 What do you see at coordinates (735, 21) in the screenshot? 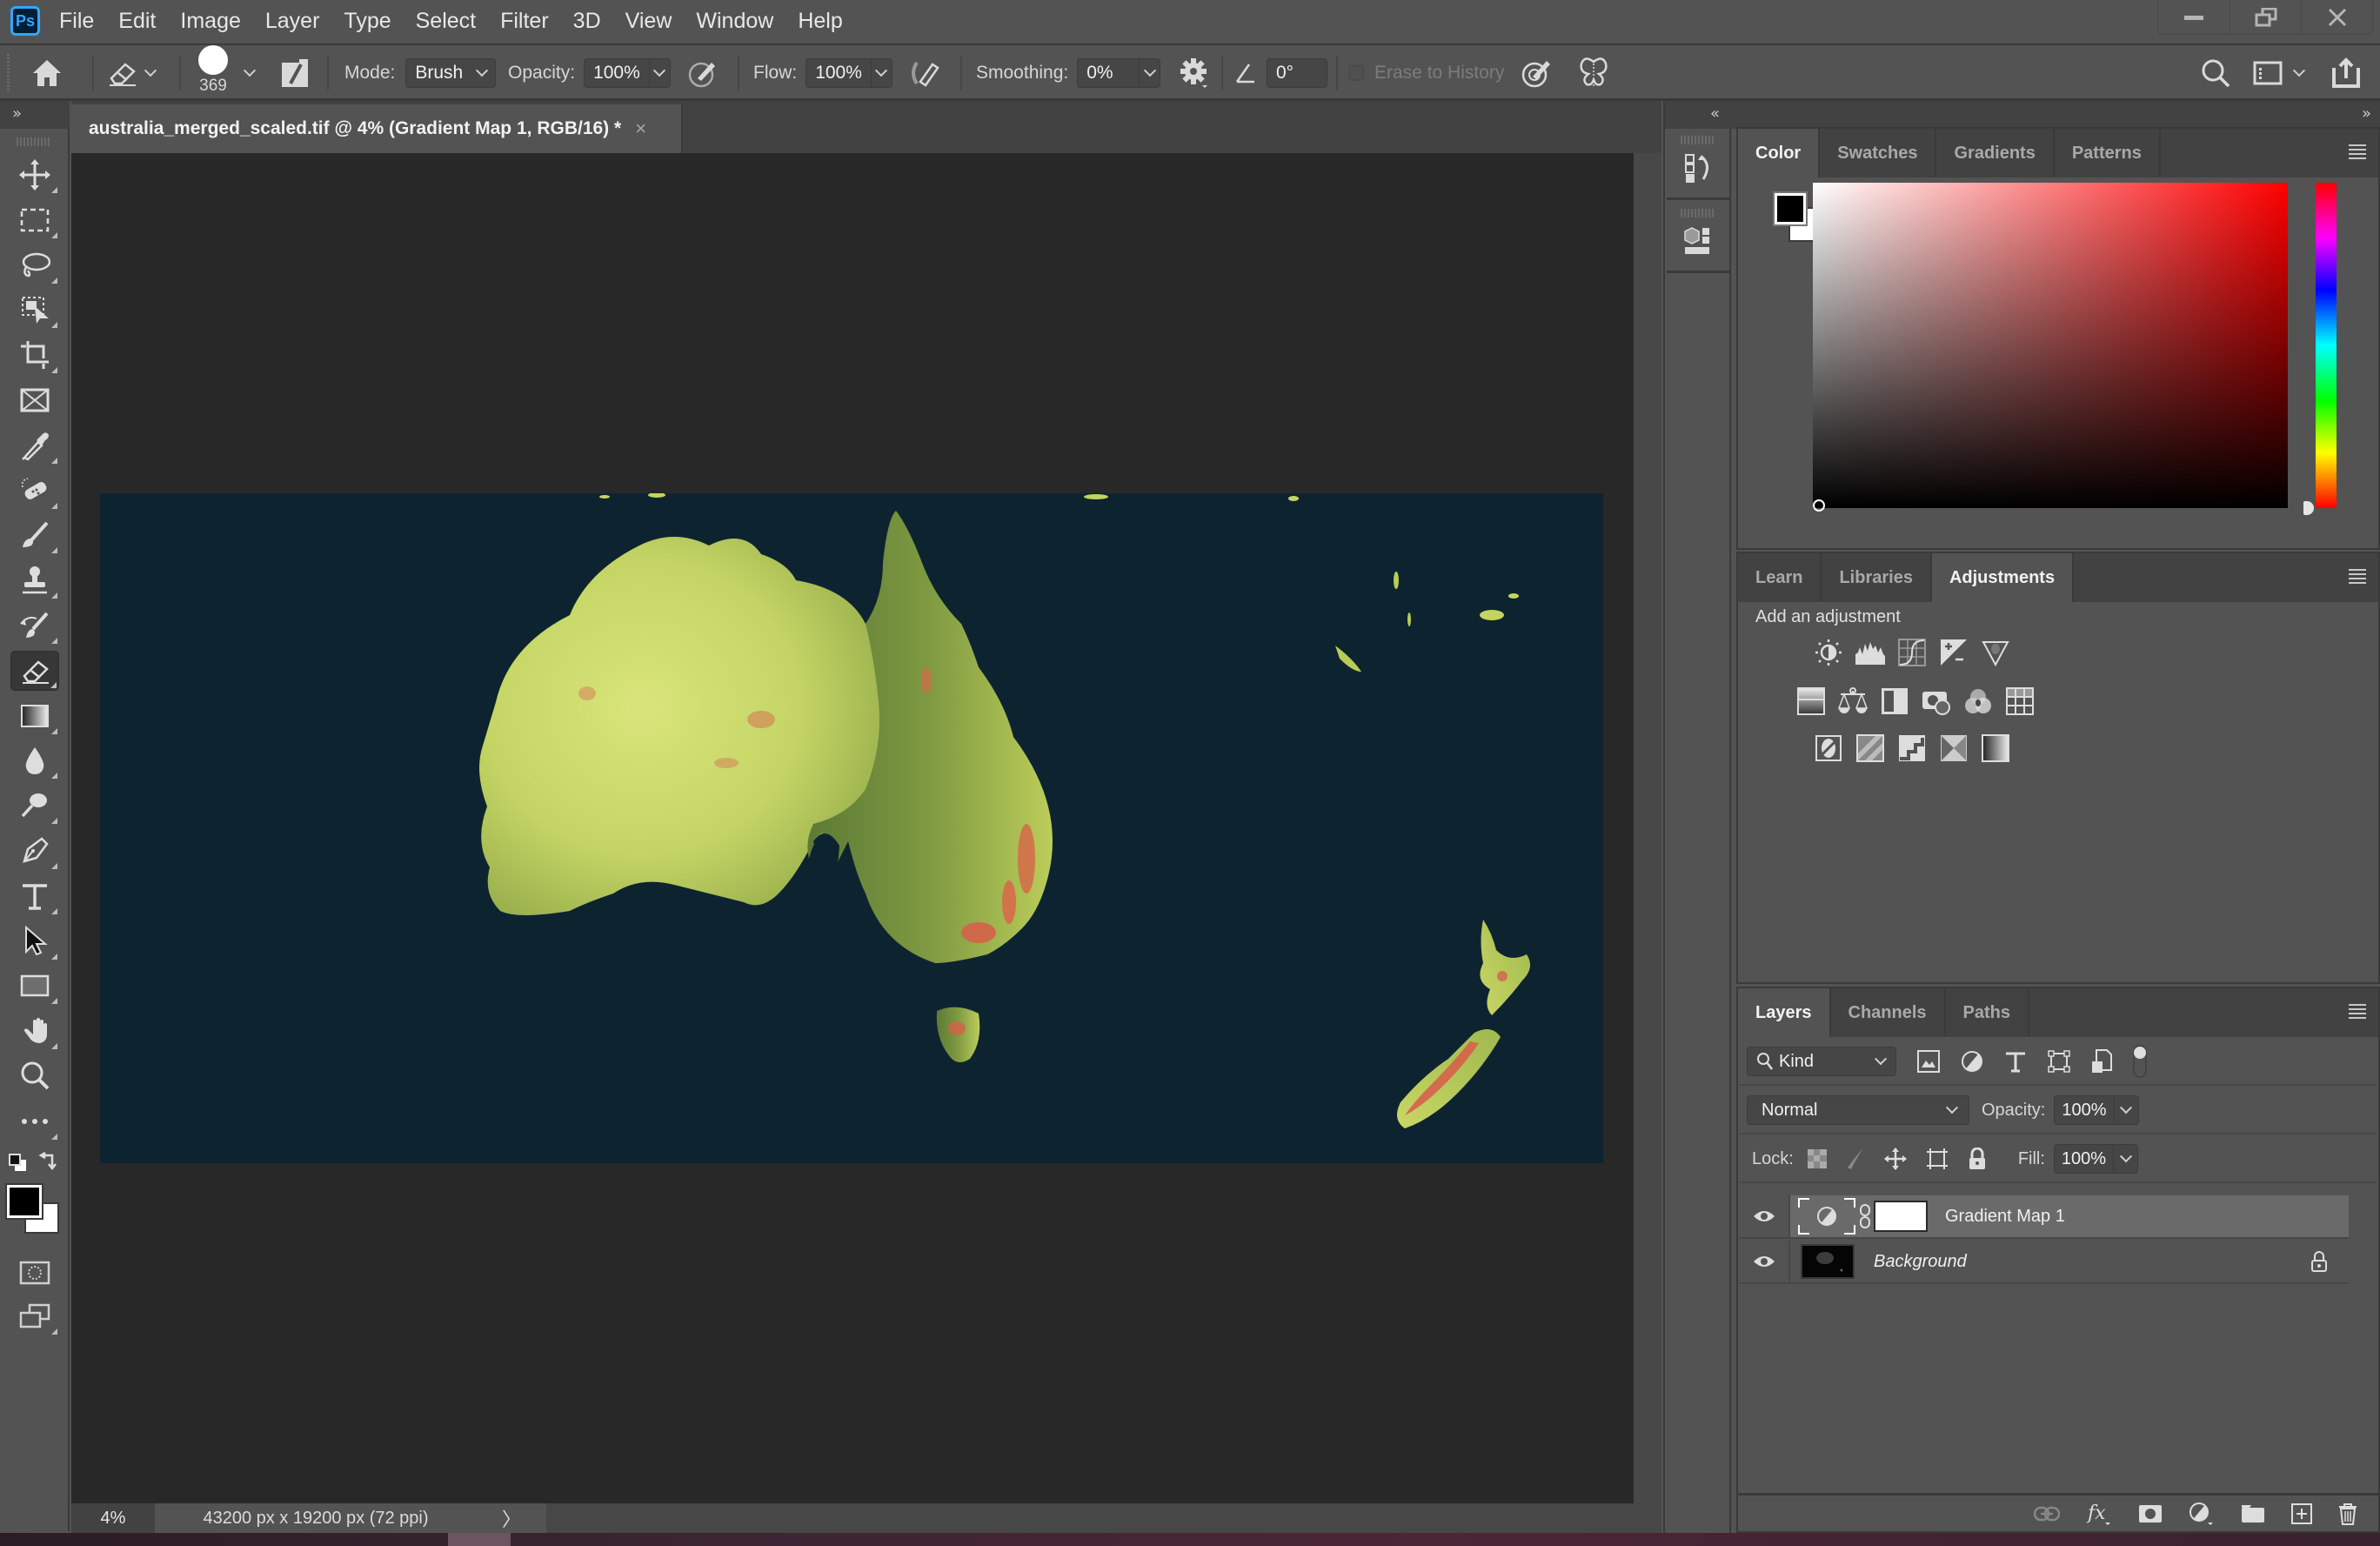
I see `menu-window: Window` at bounding box center [735, 21].